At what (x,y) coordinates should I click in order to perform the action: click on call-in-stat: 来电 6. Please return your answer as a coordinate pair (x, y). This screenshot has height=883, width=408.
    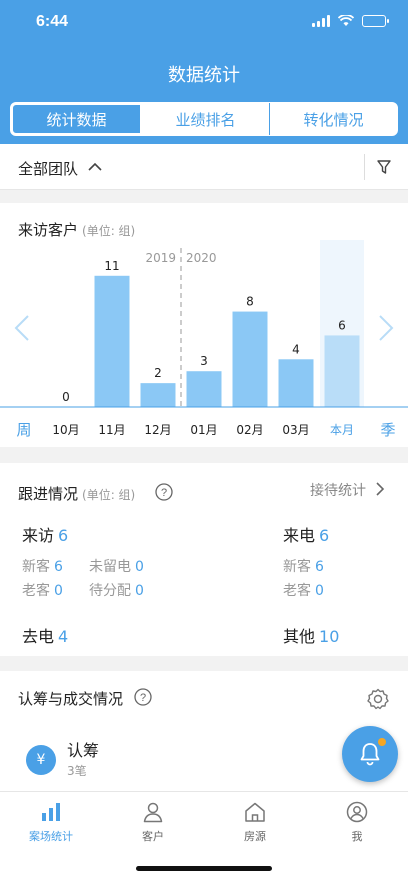
    Looking at the image, I should click on (306, 535).